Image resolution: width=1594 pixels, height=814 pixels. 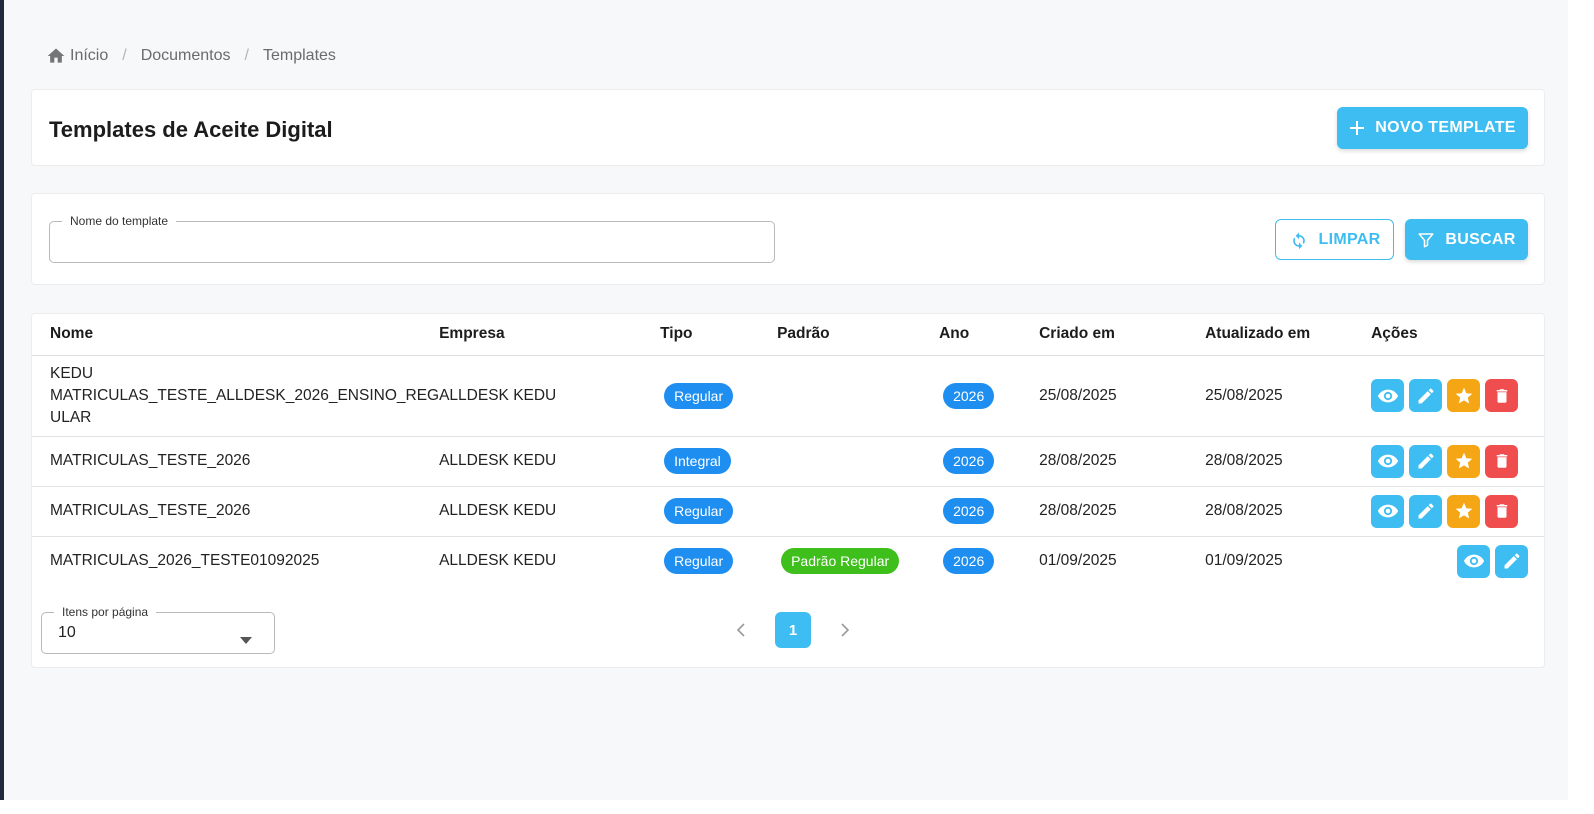 What do you see at coordinates (741, 630) in the screenshot?
I see `chevron-left-icon` at bounding box center [741, 630].